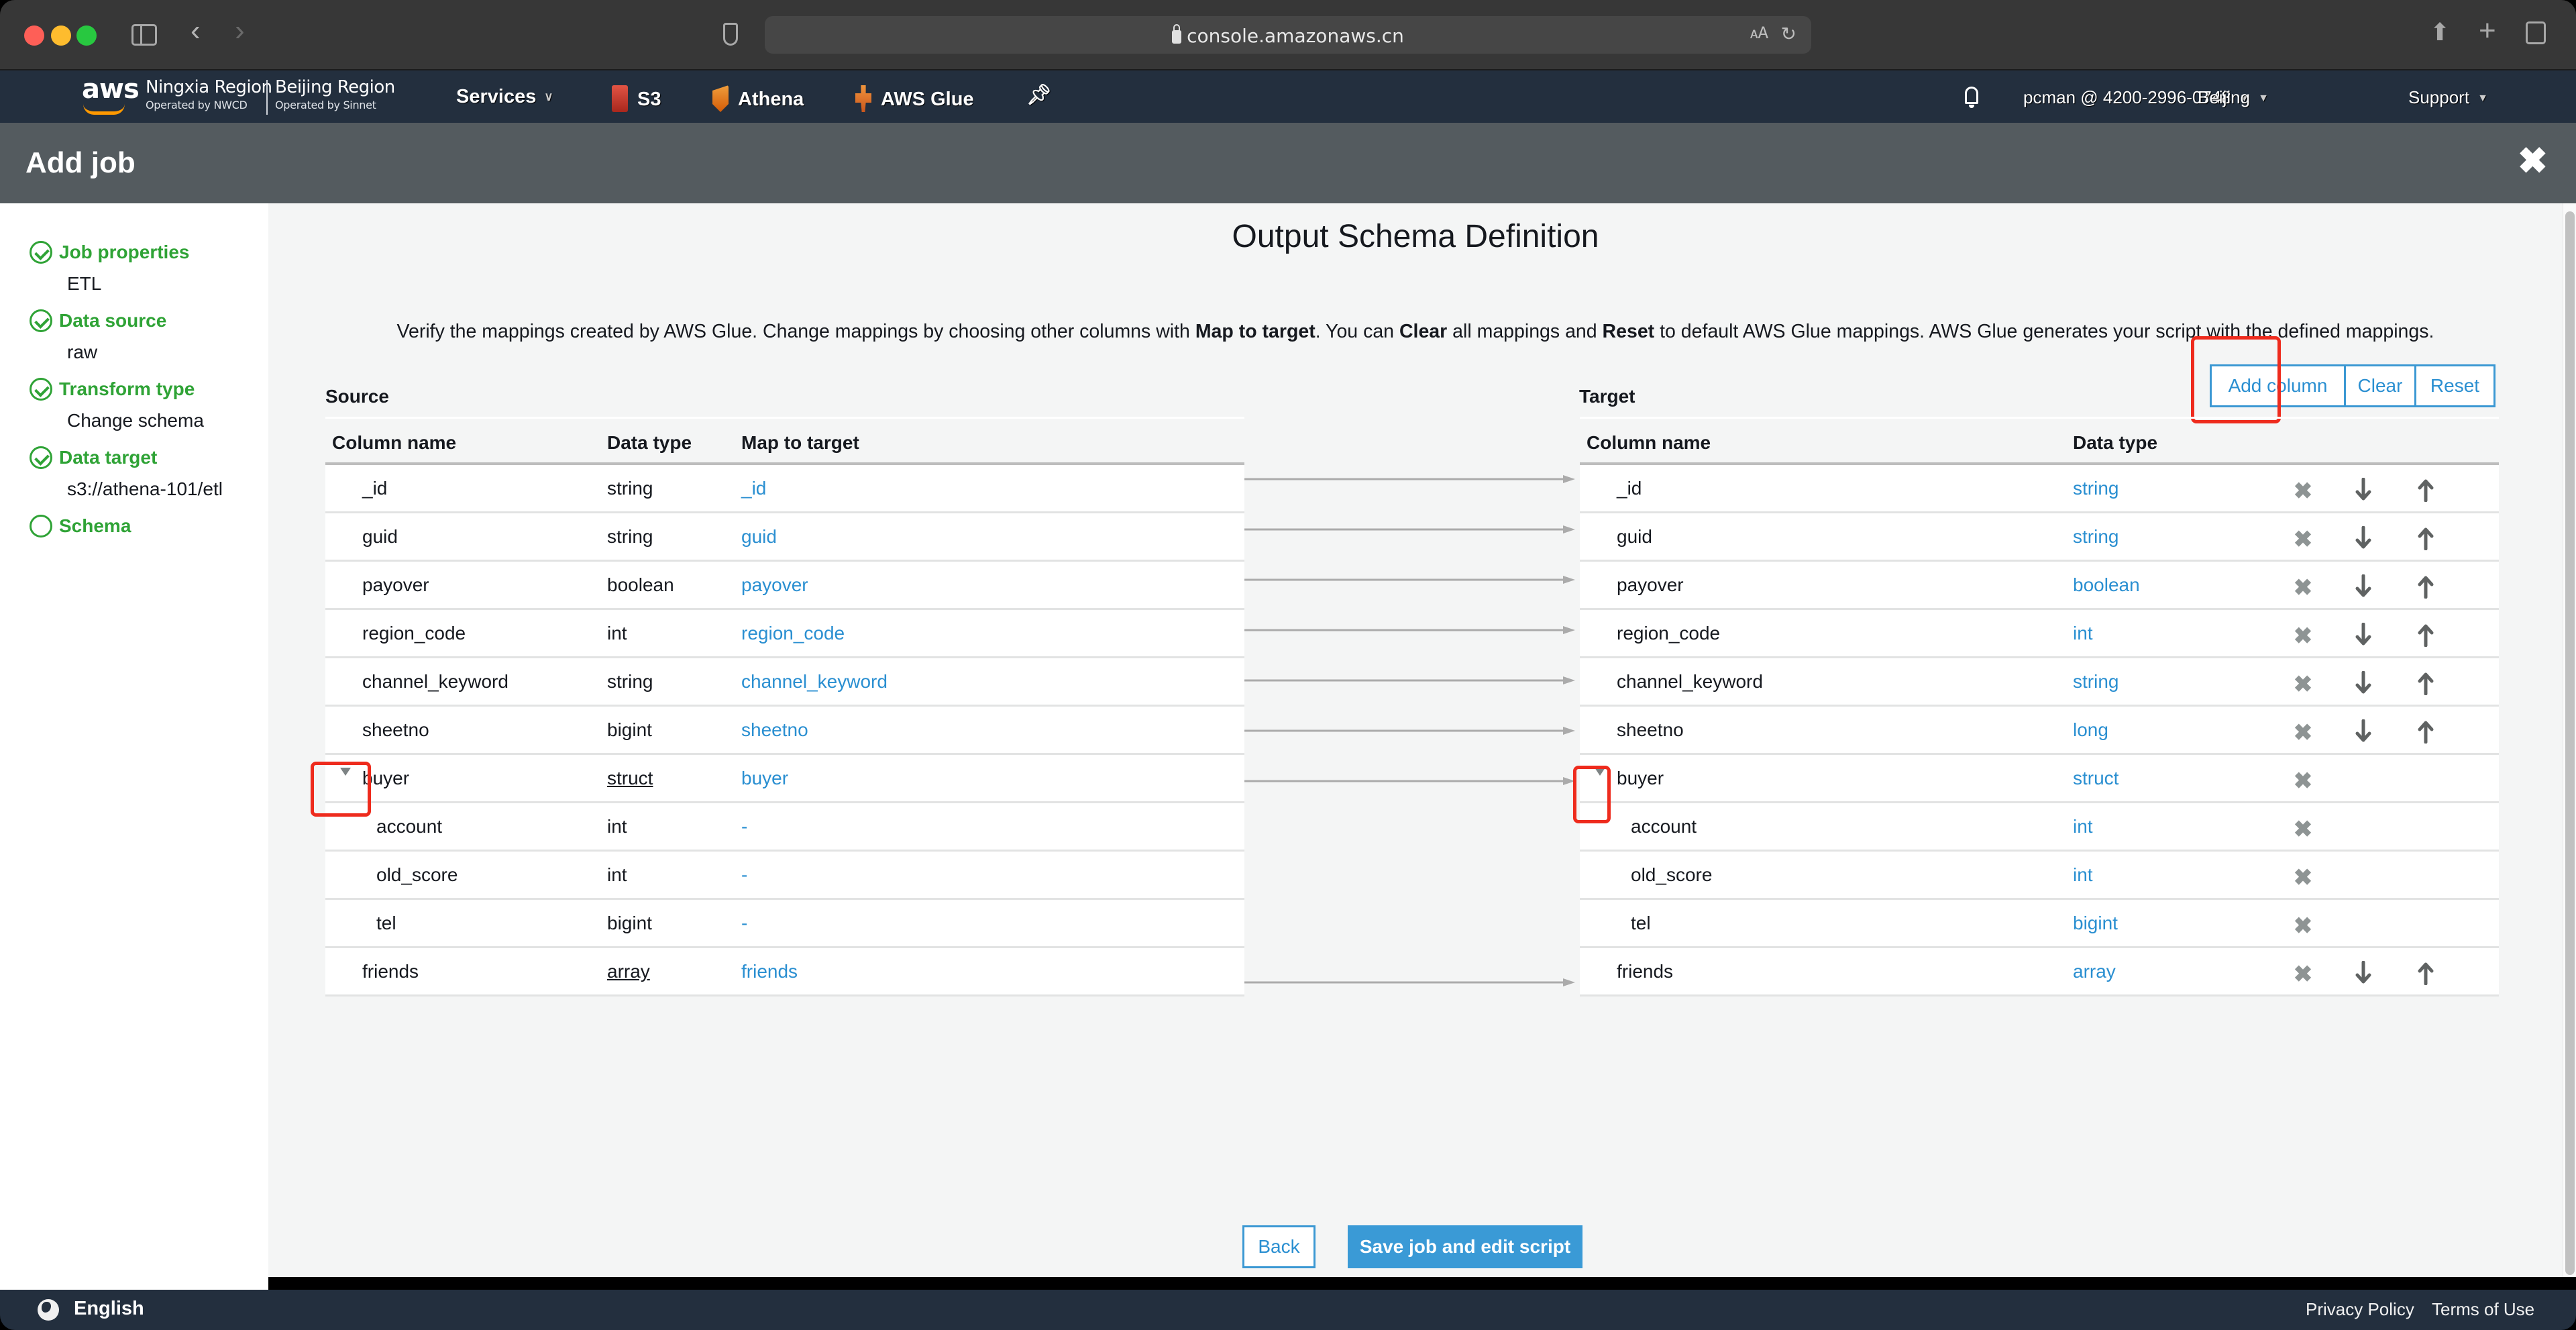 This screenshot has height=1330, width=2576. What do you see at coordinates (2095, 778) in the screenshot?
I see `target-data-type-link: struct` at bounding box center [2095, 778].